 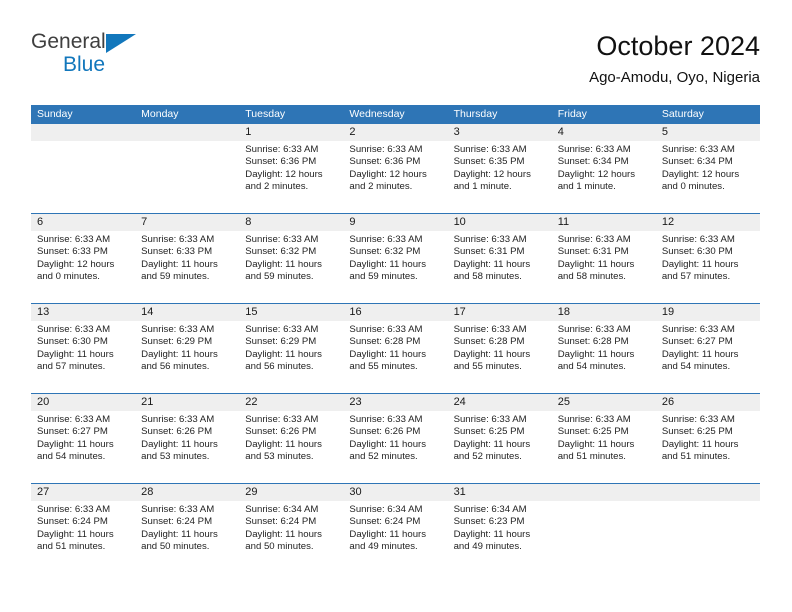 What do you see at coordinates (500, 312) in the screenshot?
I see `day-number: 17` at bounding box center [500, 312].